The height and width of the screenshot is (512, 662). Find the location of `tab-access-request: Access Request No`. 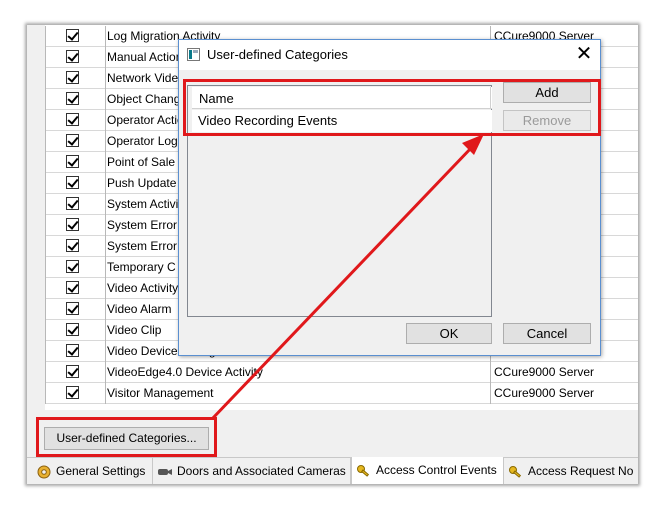

tab-access-request: Access Request No is located at coordinates (571, 471).